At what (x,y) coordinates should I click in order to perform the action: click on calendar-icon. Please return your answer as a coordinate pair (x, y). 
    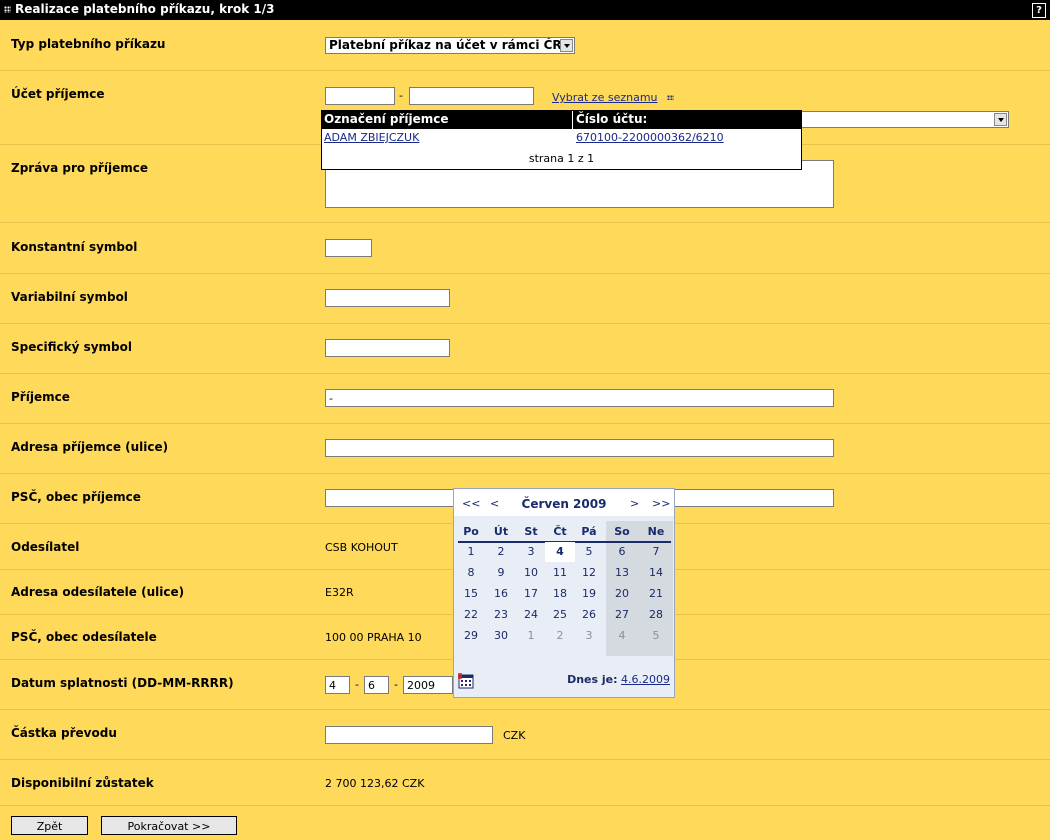
    Looking at the image, I should click on (466, 681).